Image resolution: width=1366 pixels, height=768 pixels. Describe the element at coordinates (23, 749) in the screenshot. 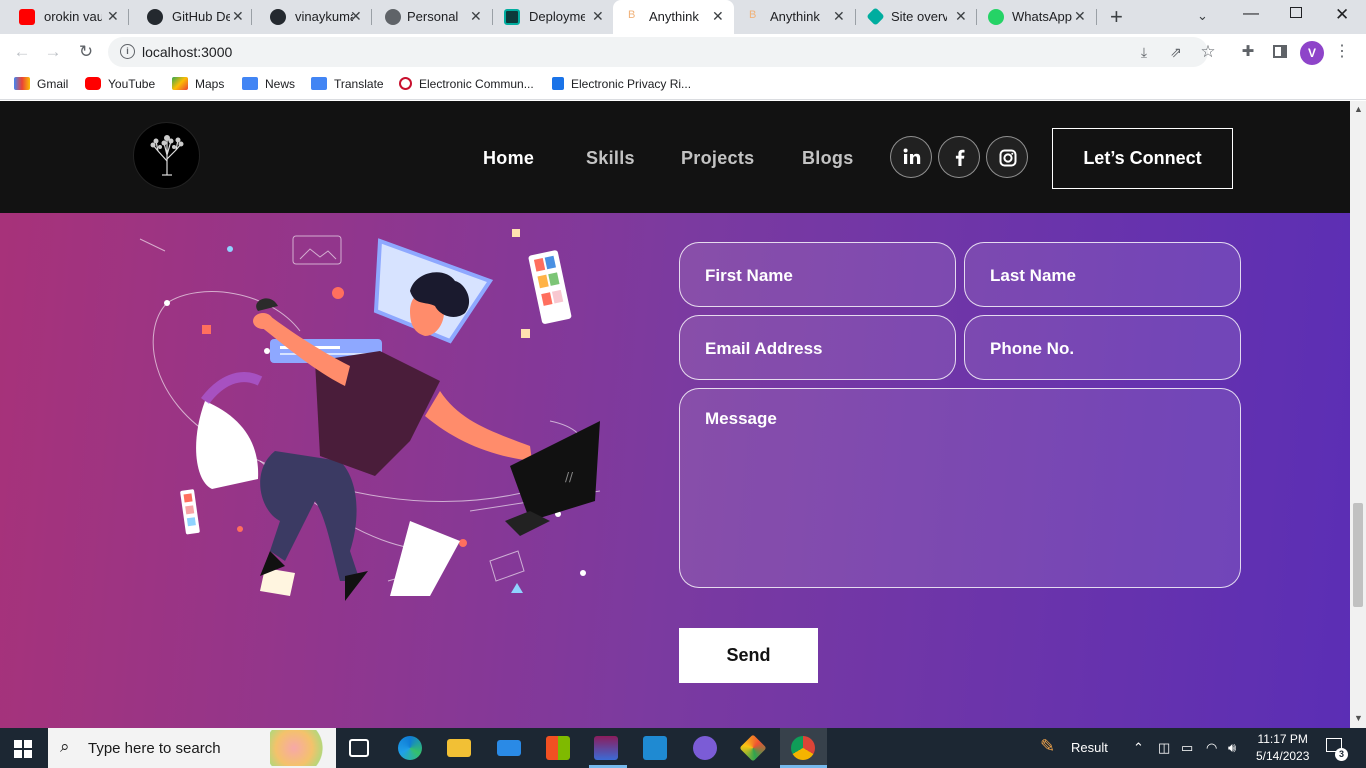

I see `windows-start-icon` at that location.